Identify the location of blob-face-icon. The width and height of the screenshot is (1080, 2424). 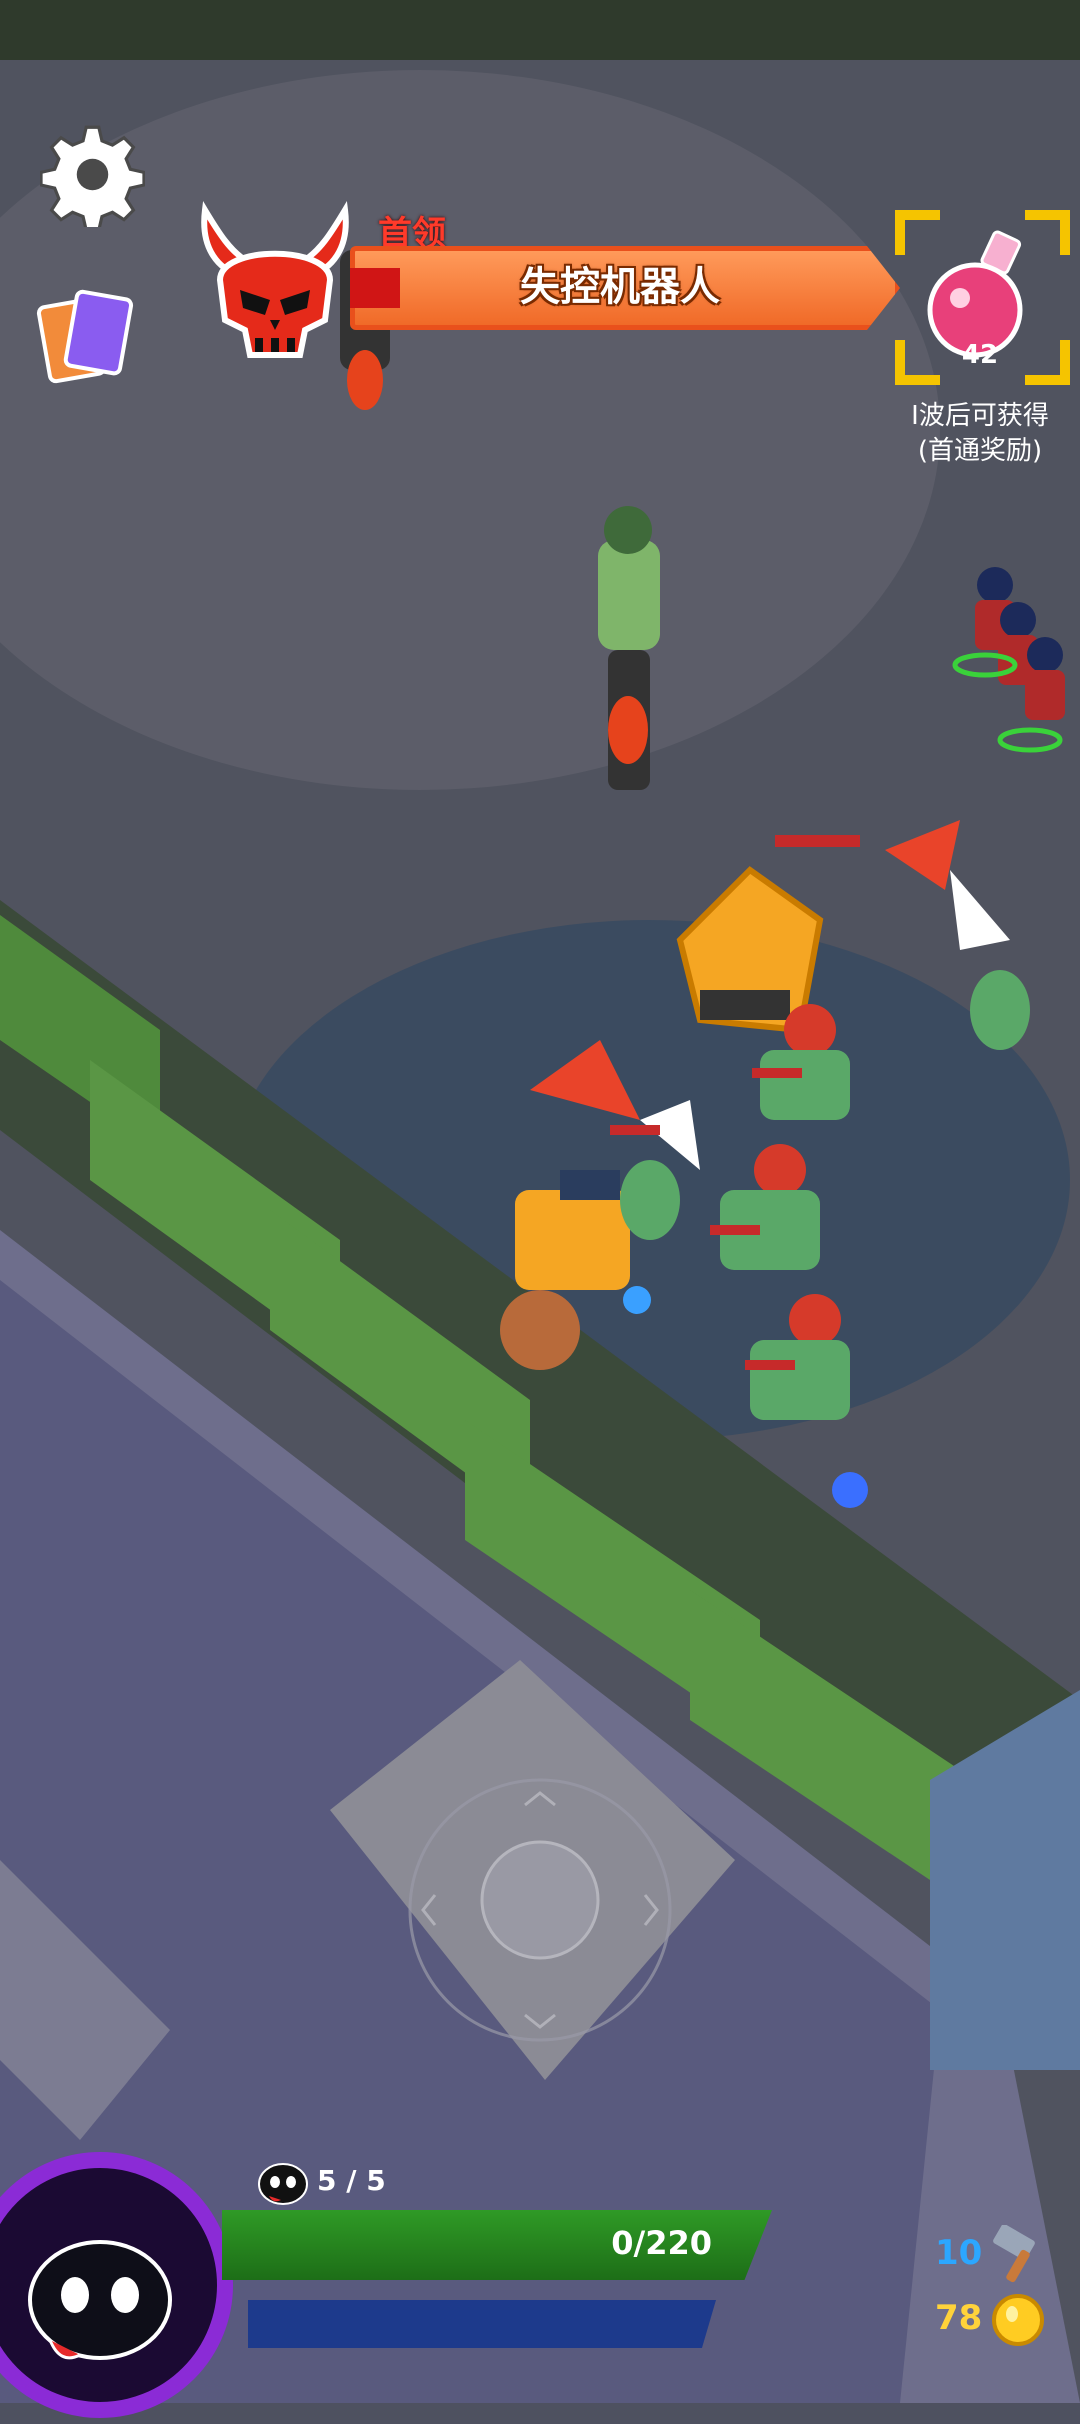
(283, 2184).